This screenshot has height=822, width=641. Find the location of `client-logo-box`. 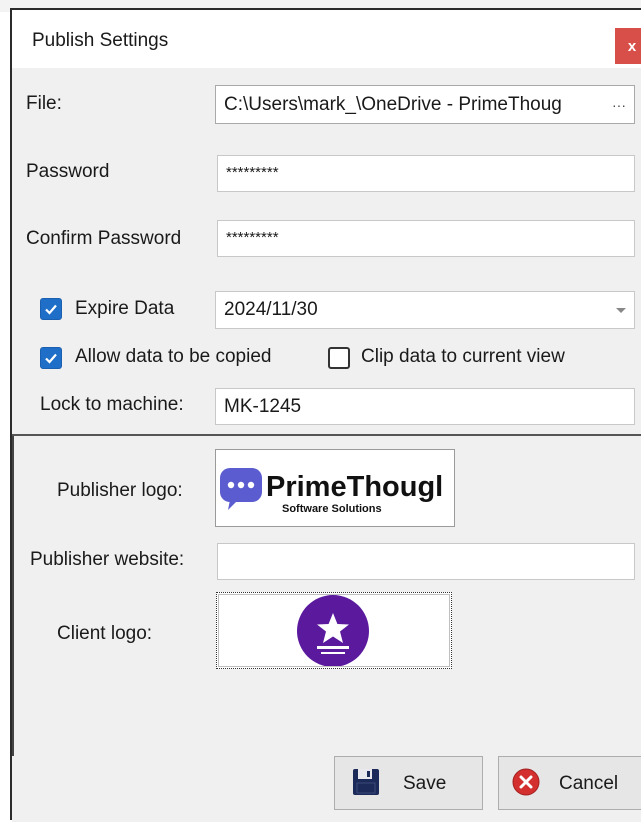

client-logo-box is located at coordinates (334, 630).